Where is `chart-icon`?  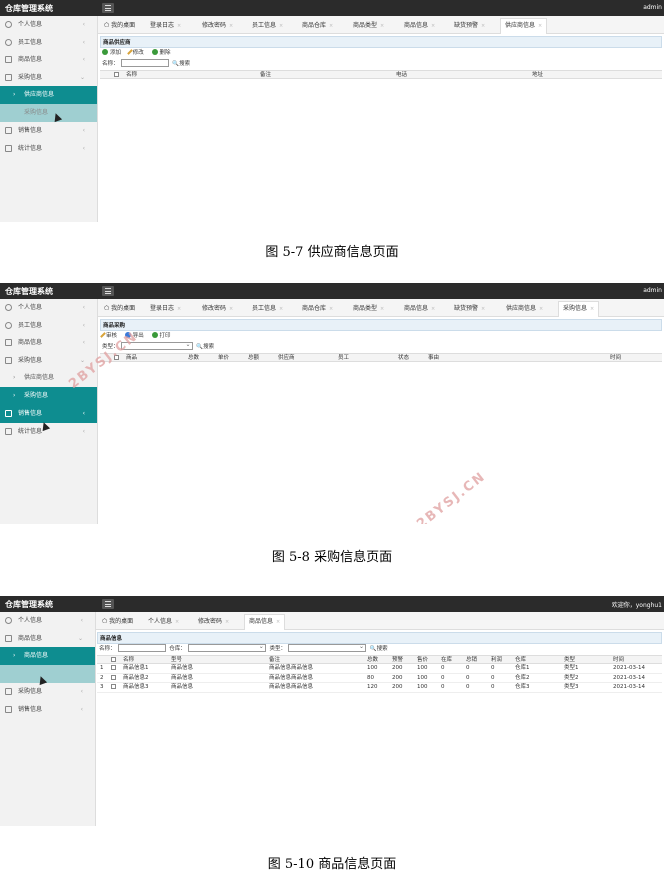
chart-icon is located at coordinates (8, 431).